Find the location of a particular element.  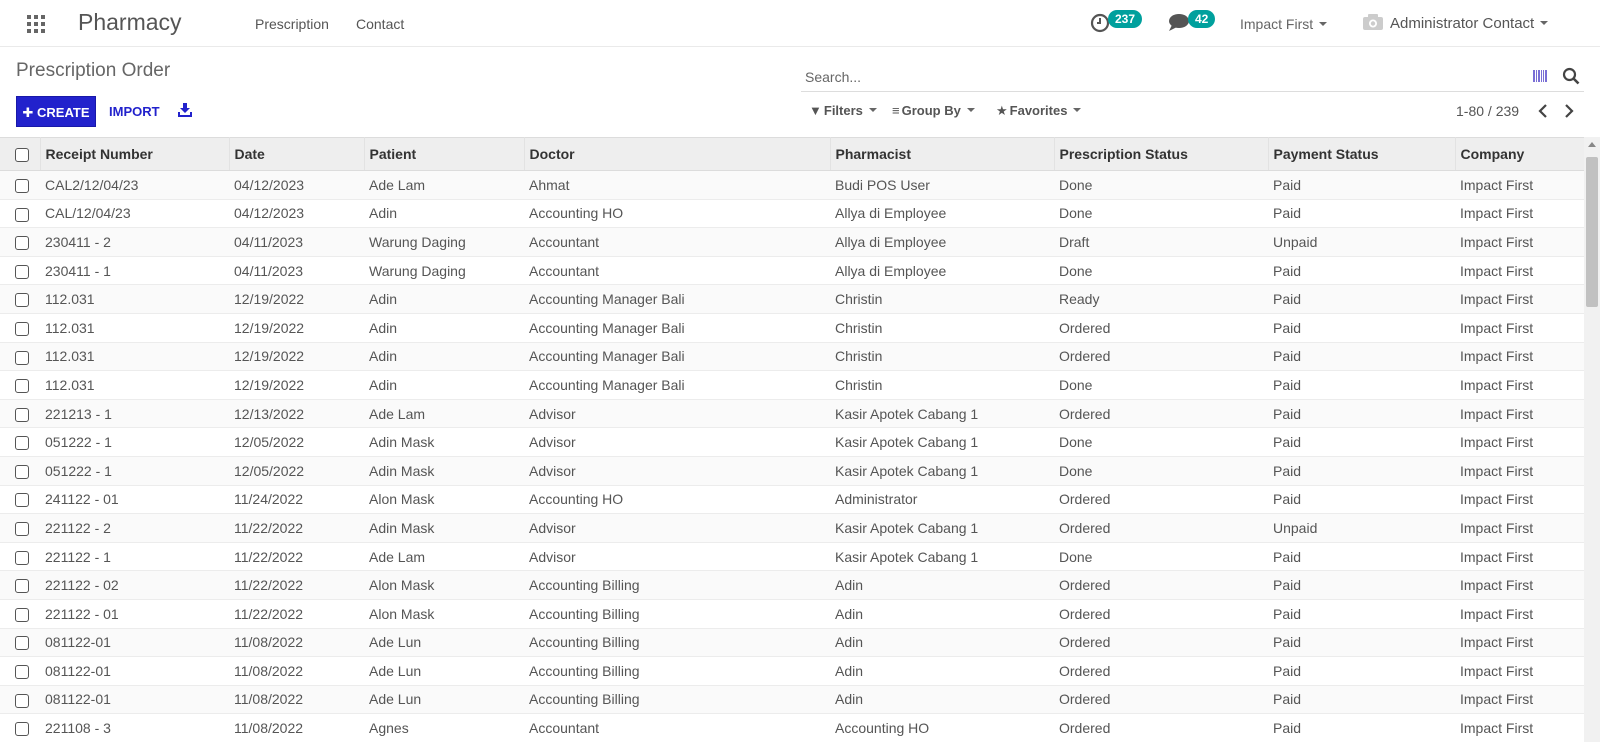

search-input is located at coordinates (1155, 77).